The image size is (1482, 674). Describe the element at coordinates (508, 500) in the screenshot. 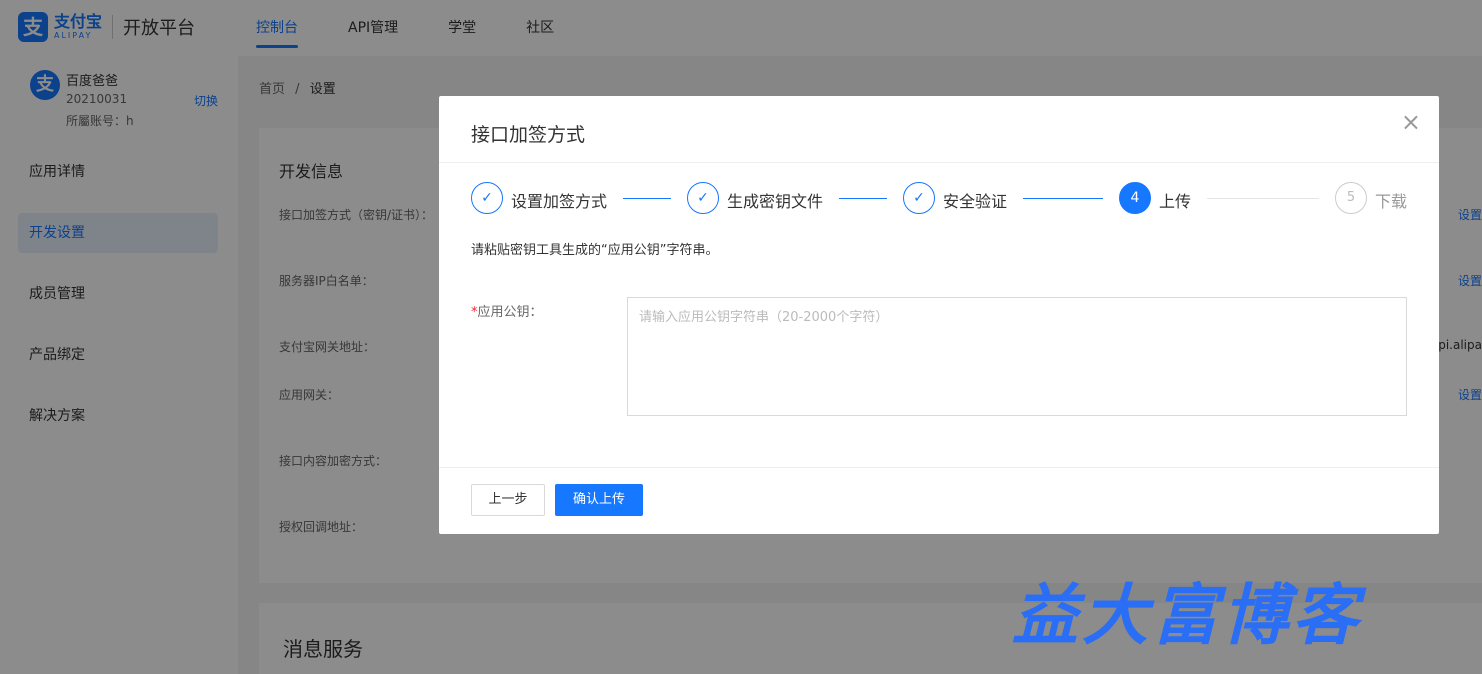

I see `previous-step-button: 上一步` at that location.